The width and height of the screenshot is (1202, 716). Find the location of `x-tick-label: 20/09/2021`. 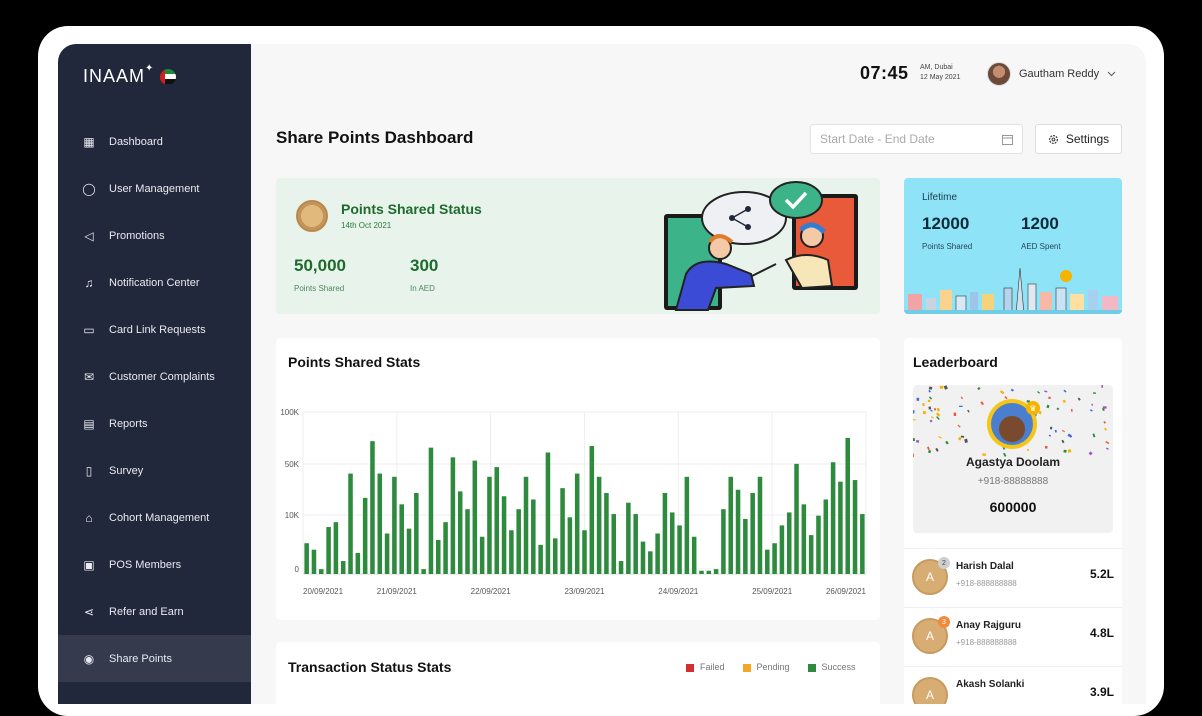

x-tick-label: 20/09/2021 is located at coordinates (323, 591).